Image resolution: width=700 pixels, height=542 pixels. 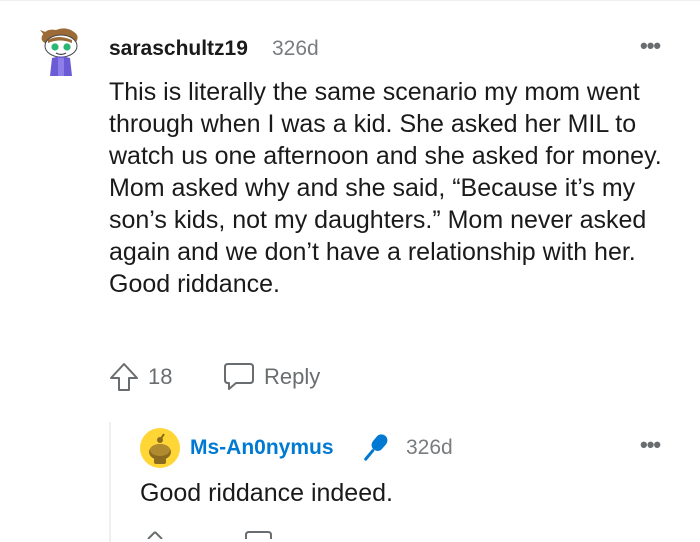 I want to click on comment-age: 326d, so click(x=295, y=48).